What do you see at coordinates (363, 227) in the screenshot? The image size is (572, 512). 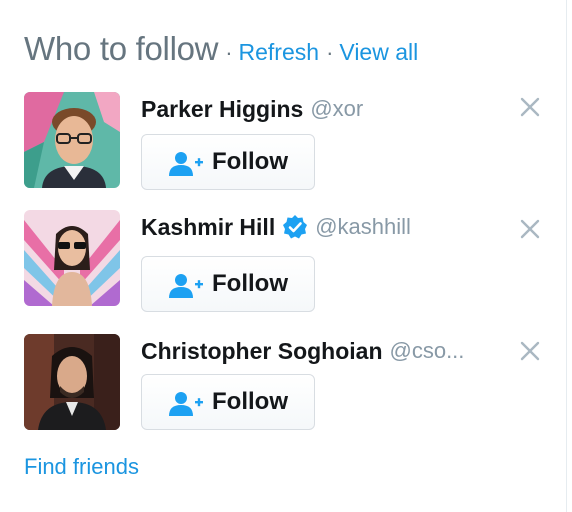 I see `user-handle: @kashhill` at bounding box center [363, 227].